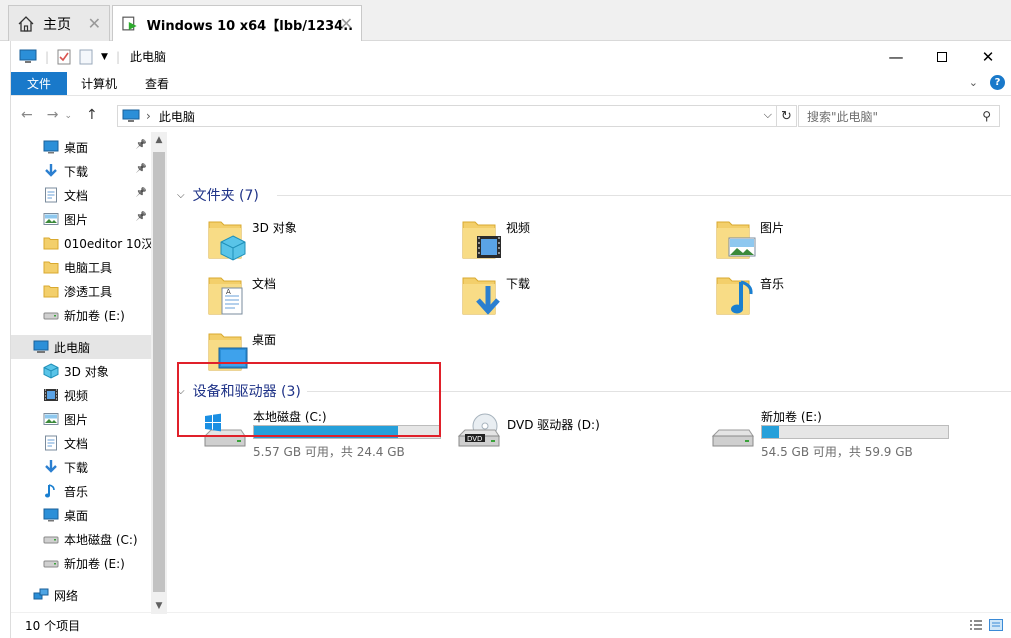 This screenshot has height=638, width=1011. What do you see at coordinates (329, 452) in the screenshot?
I see `drive-free-space: 5.57 GB 可用，共 24.4 GB` at bounding box center [329, 452].